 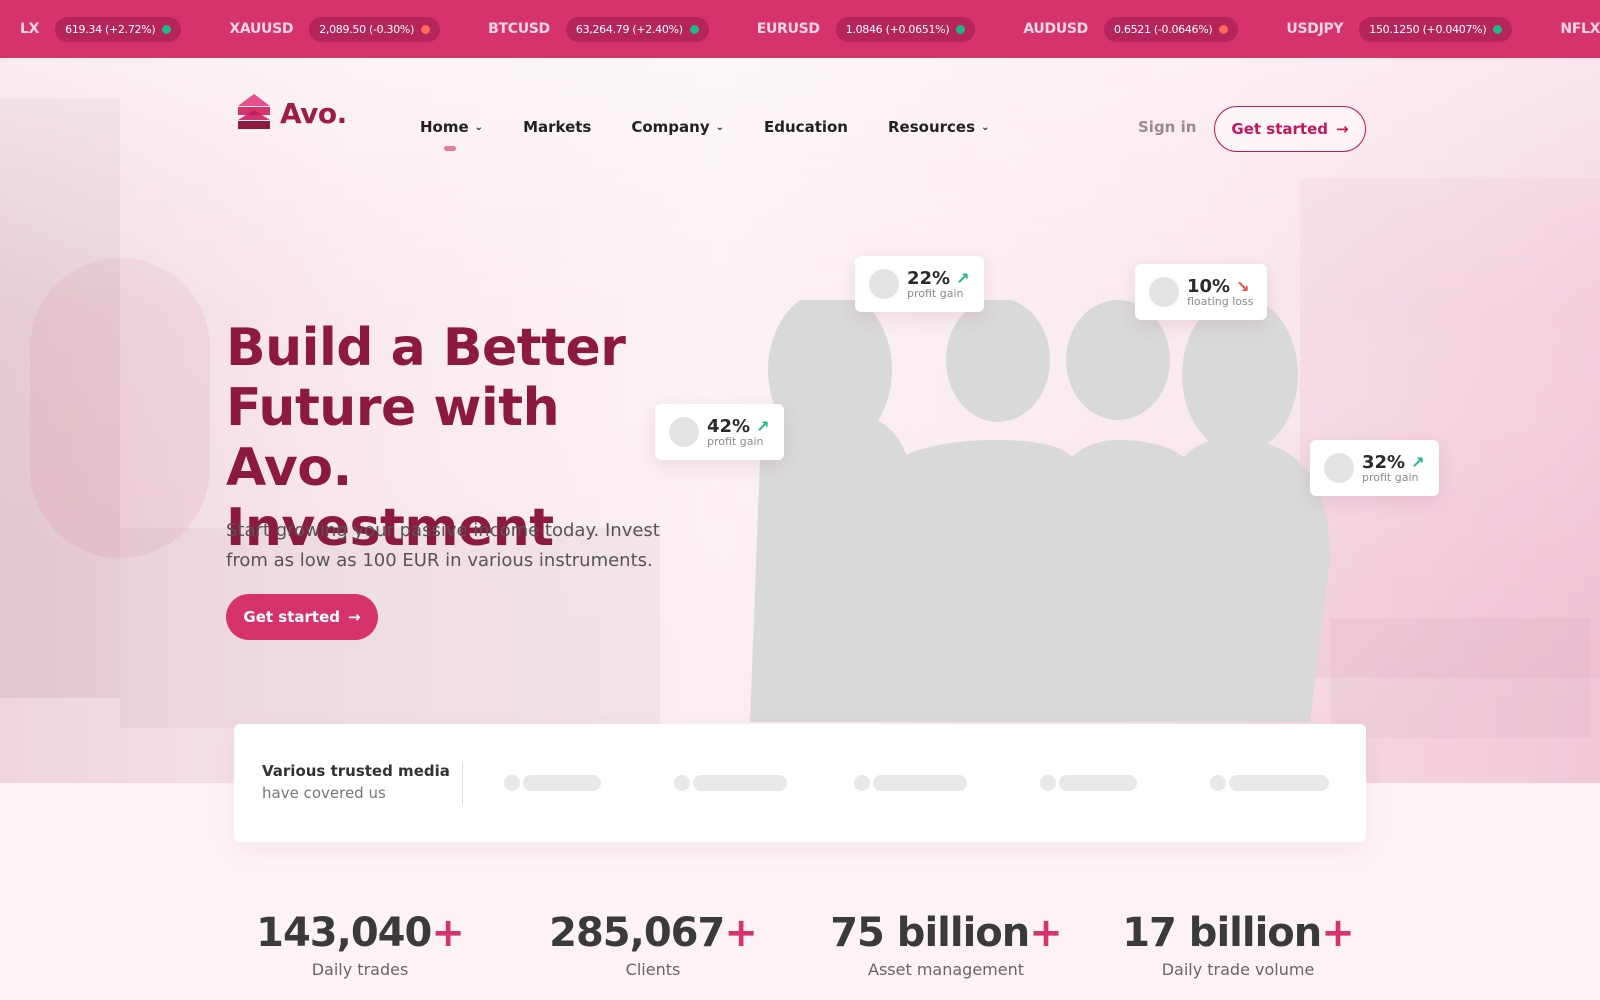 What do you see at coordinates (653, 969) in the screenshot?
I see `stat-label: Clients` at bounding box center [653, 969].